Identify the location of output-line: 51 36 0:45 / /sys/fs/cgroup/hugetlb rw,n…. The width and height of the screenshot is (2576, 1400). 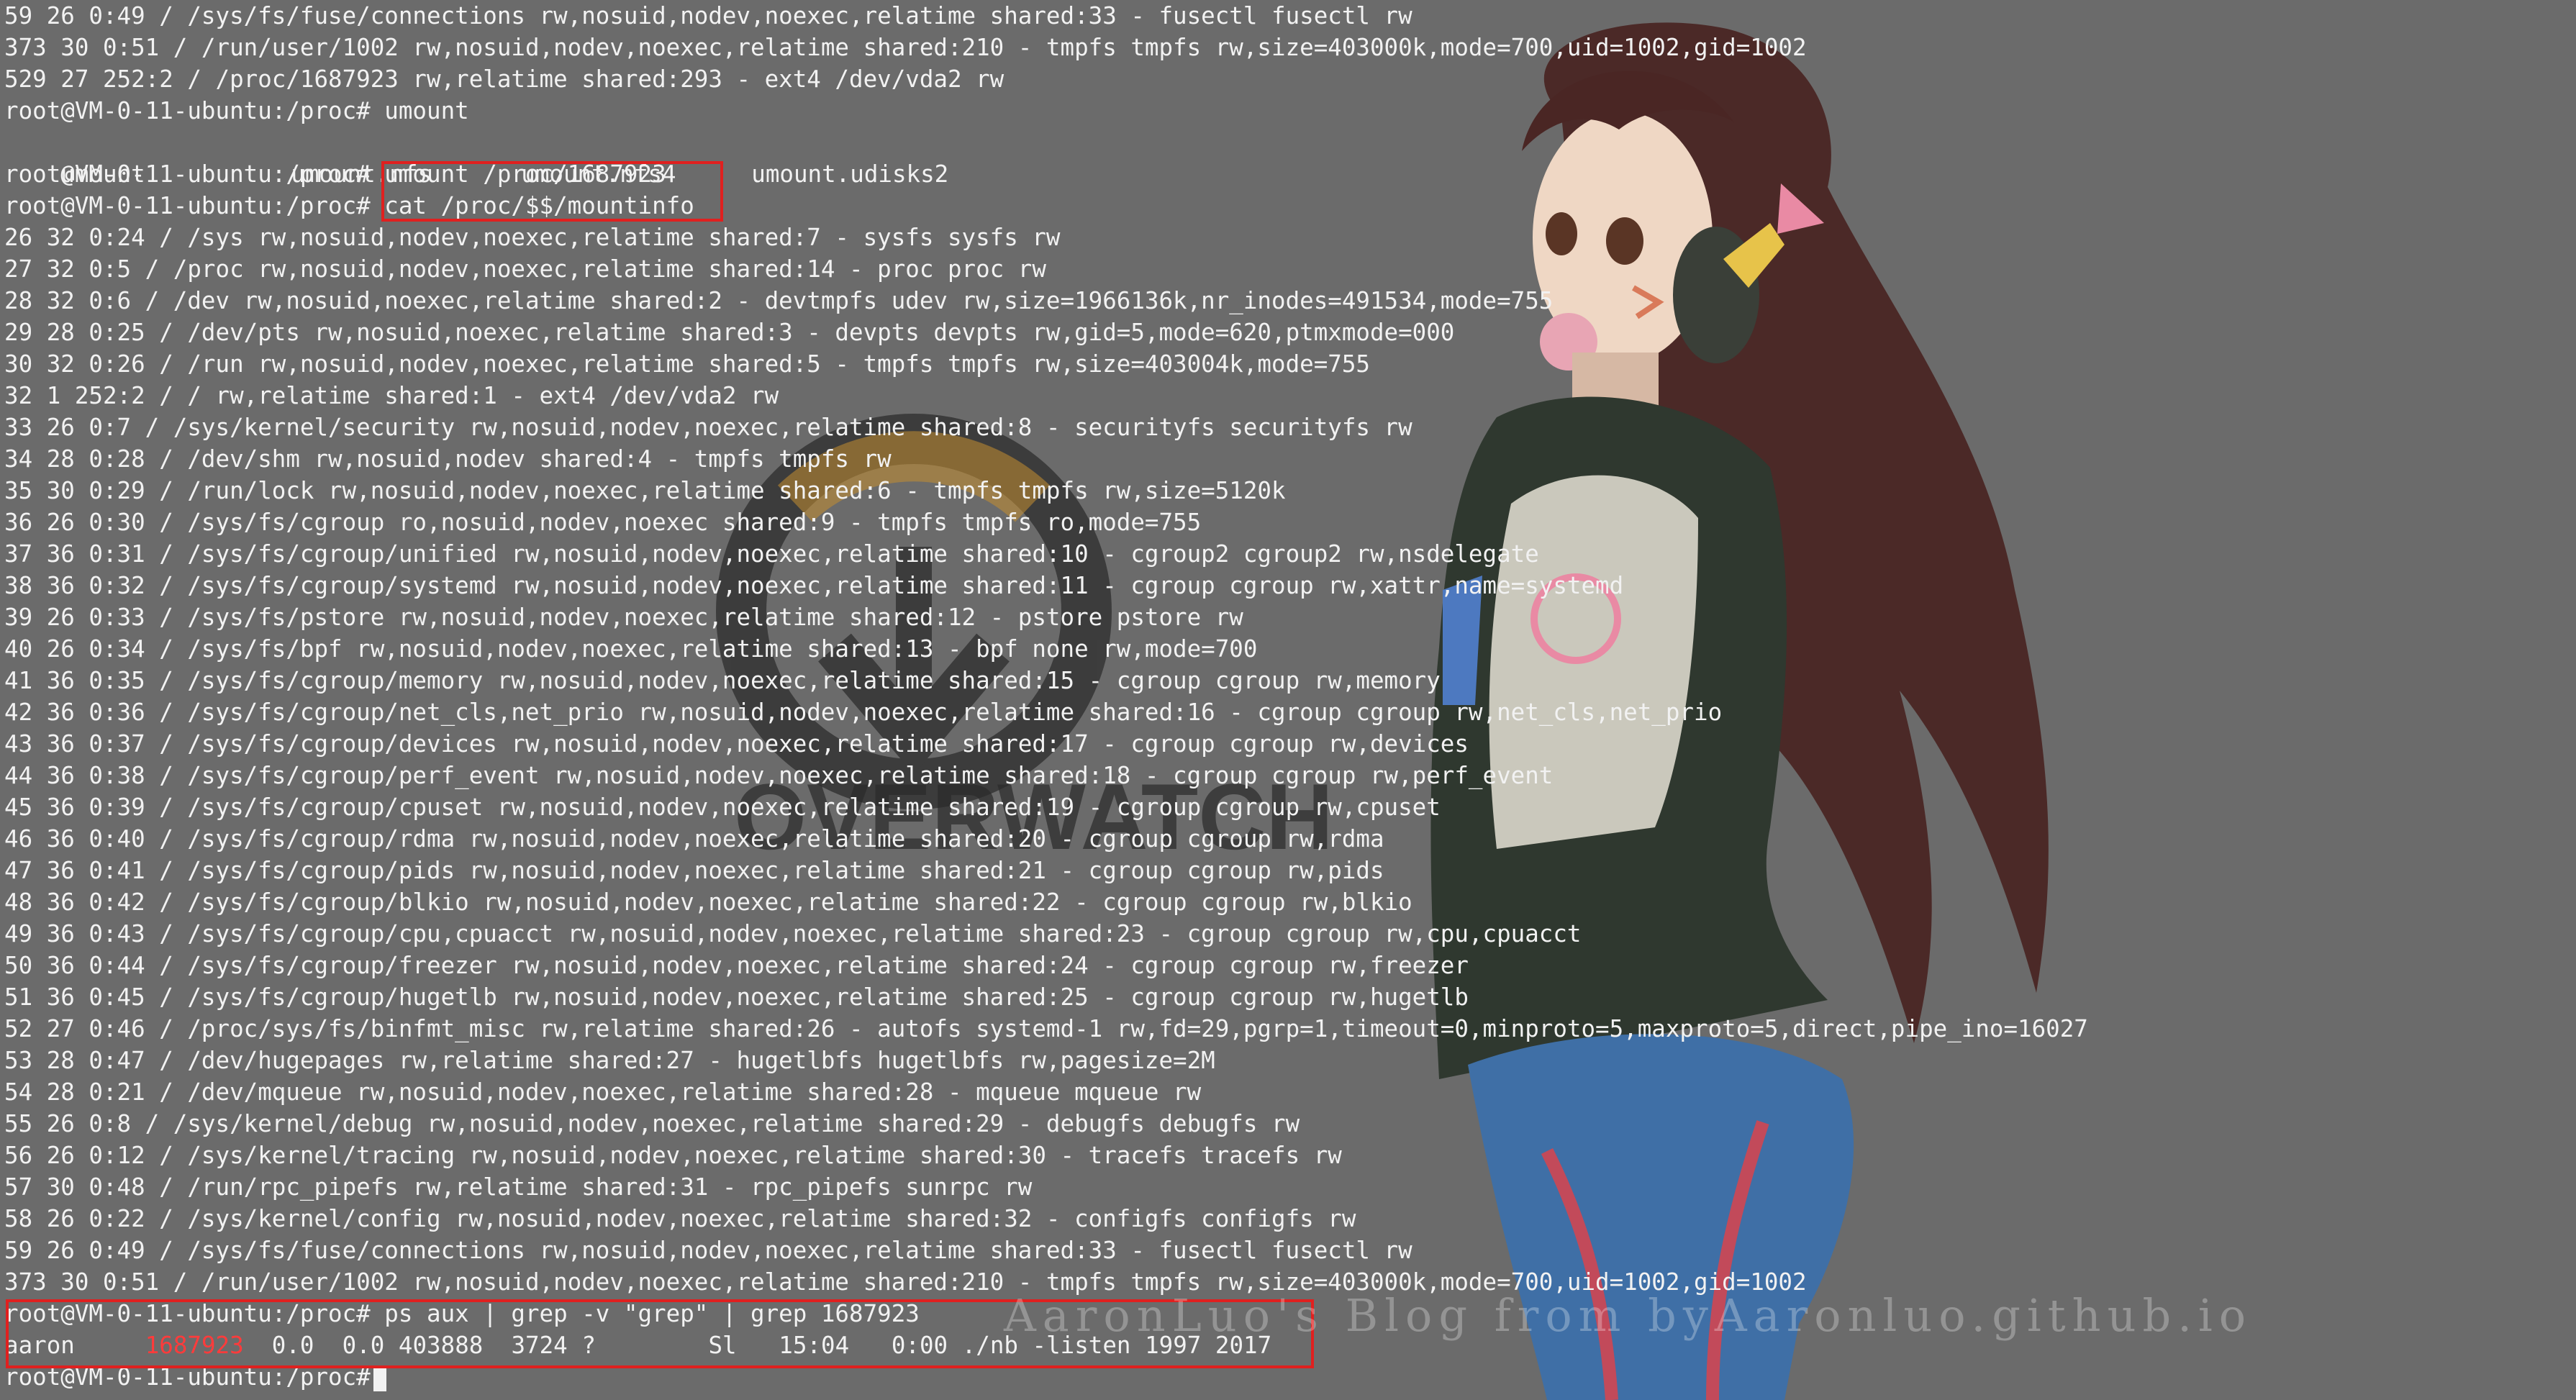
(736, 997).